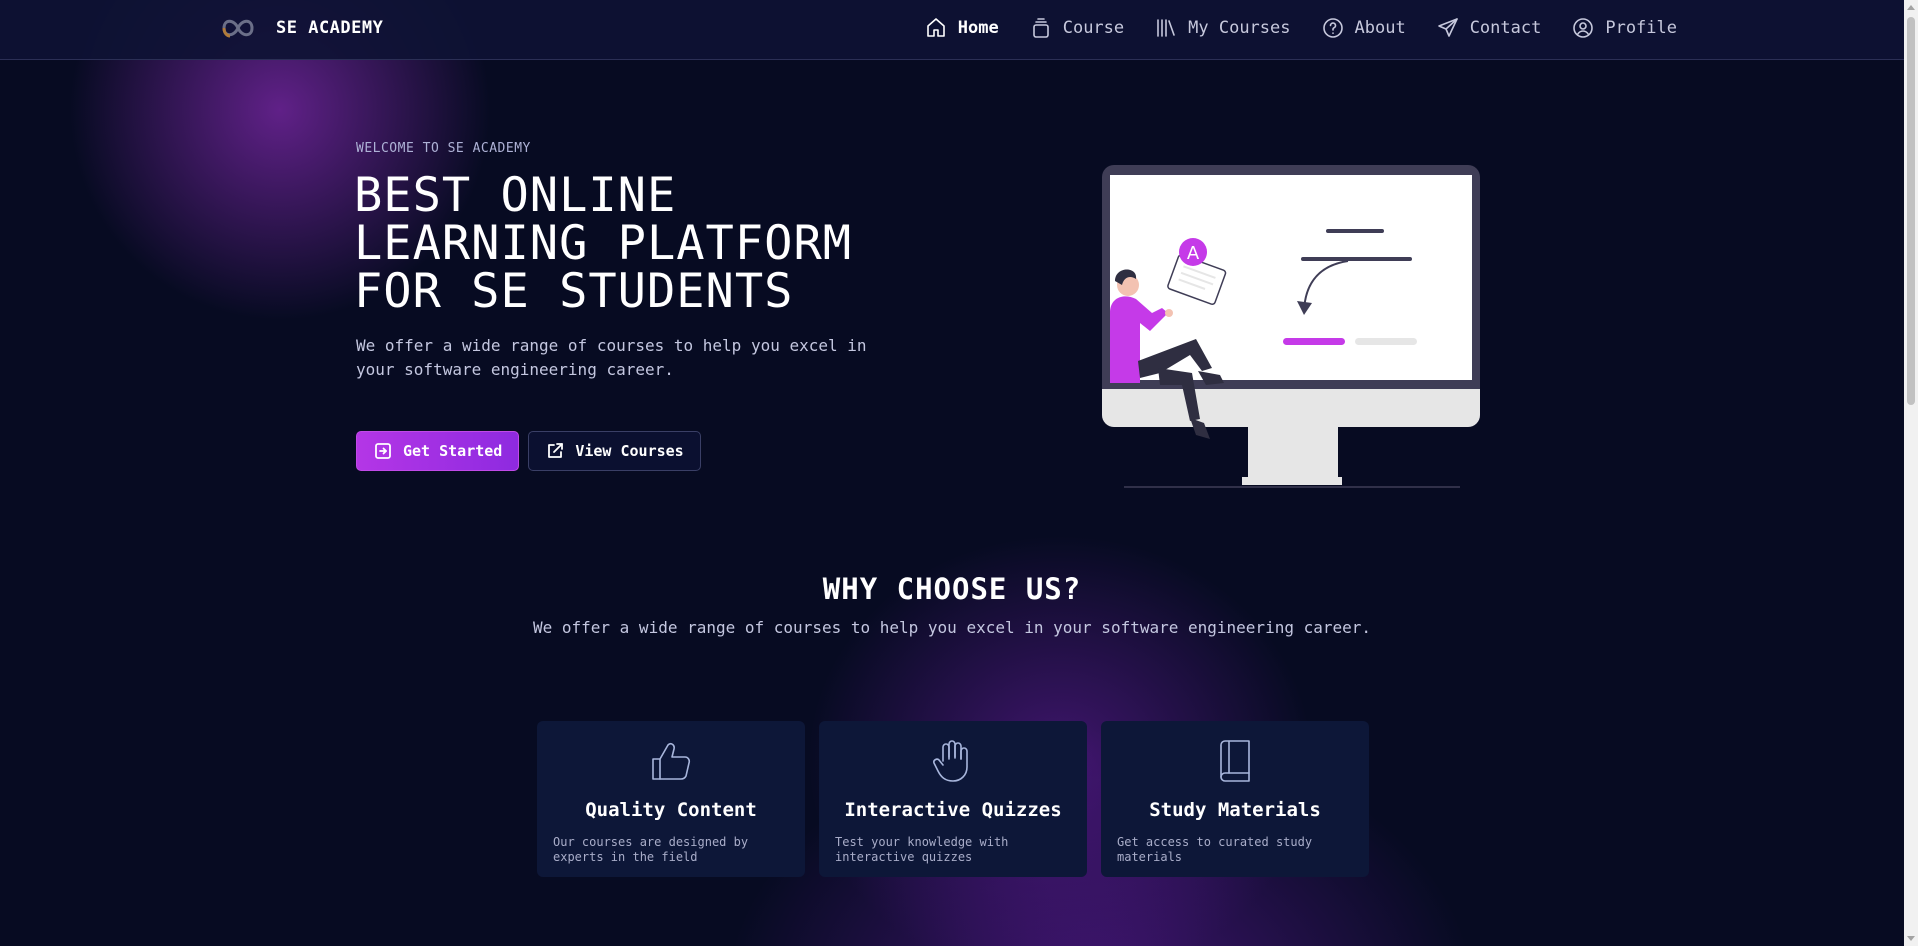  What do you see at coordinates (1583, 28) in the screenshot?
I see `user-circle-icon` at bounding box center [1583, 28].